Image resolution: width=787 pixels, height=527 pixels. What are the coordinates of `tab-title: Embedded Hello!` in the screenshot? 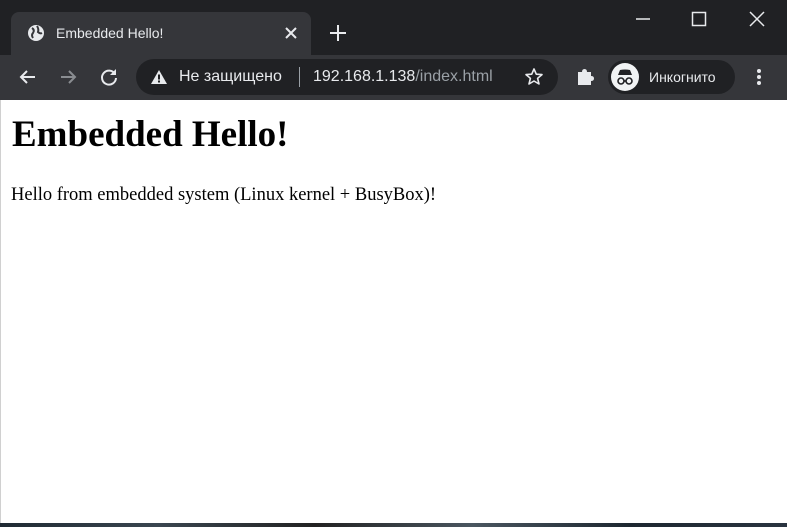 It's located at (110, 33).